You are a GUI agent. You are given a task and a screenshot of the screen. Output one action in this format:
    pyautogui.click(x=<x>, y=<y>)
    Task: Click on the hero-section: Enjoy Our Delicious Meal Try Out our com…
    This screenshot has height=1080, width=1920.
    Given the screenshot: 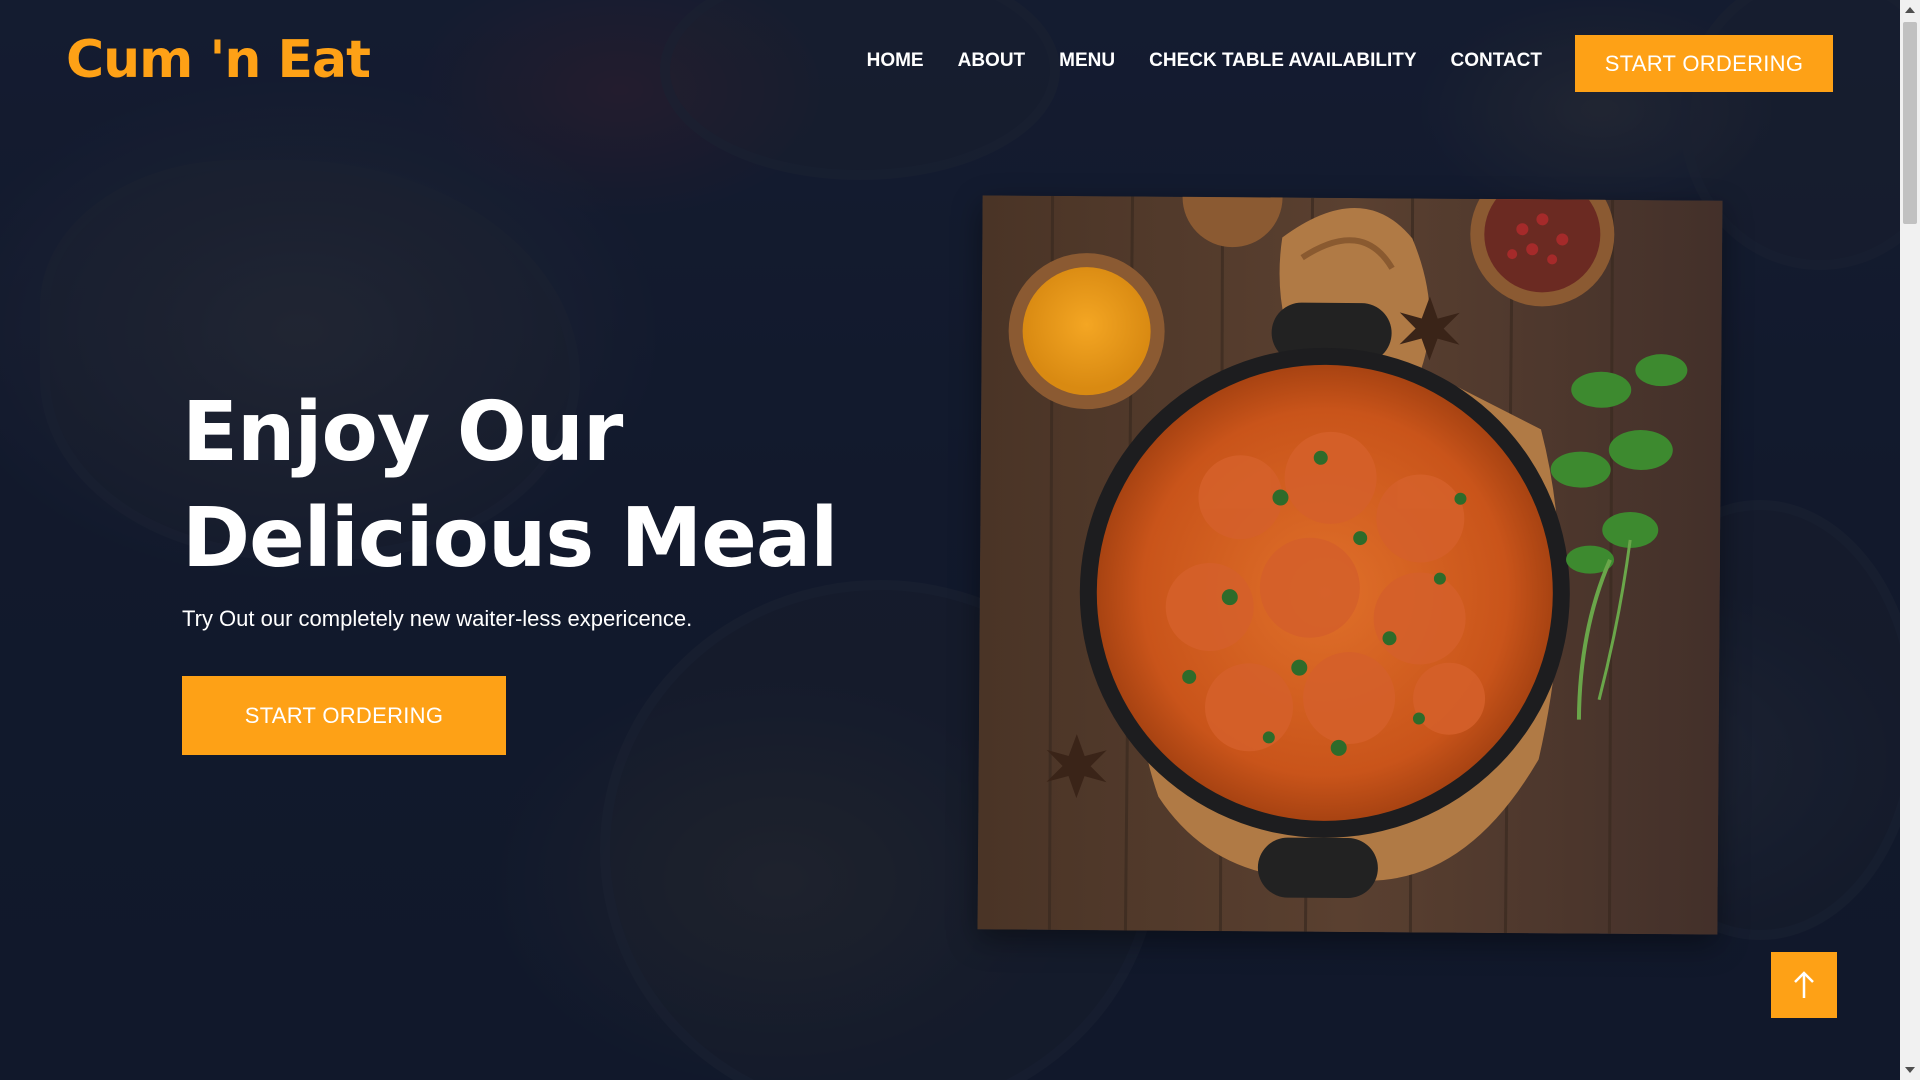 What is the action you would take?
    pyautogui.click(x=592, y=567)
    